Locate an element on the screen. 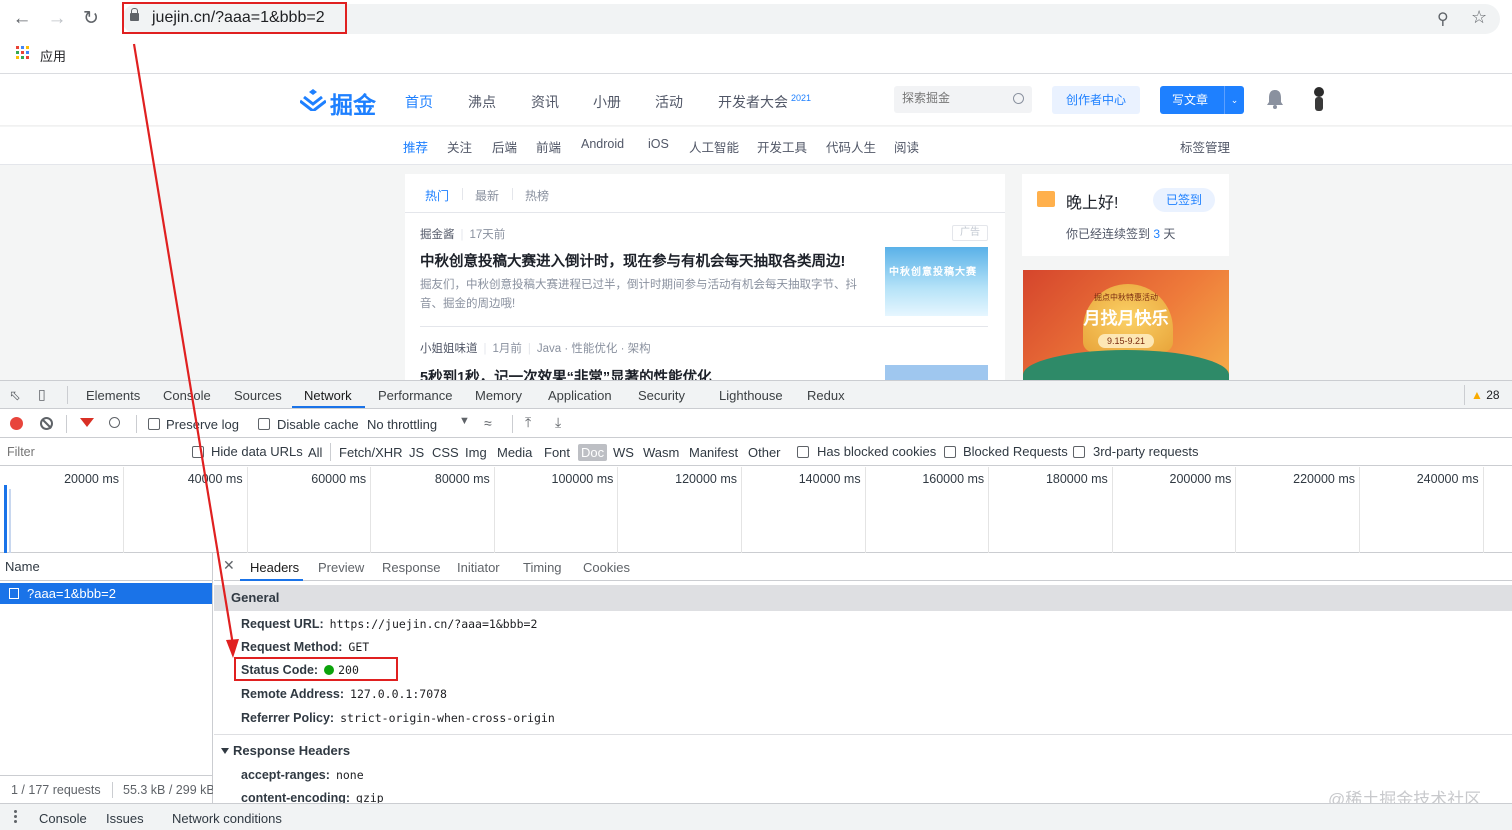 The width and height of the screenshot is (1512, 830). header-value: GET is located at coordinates (358, 647).